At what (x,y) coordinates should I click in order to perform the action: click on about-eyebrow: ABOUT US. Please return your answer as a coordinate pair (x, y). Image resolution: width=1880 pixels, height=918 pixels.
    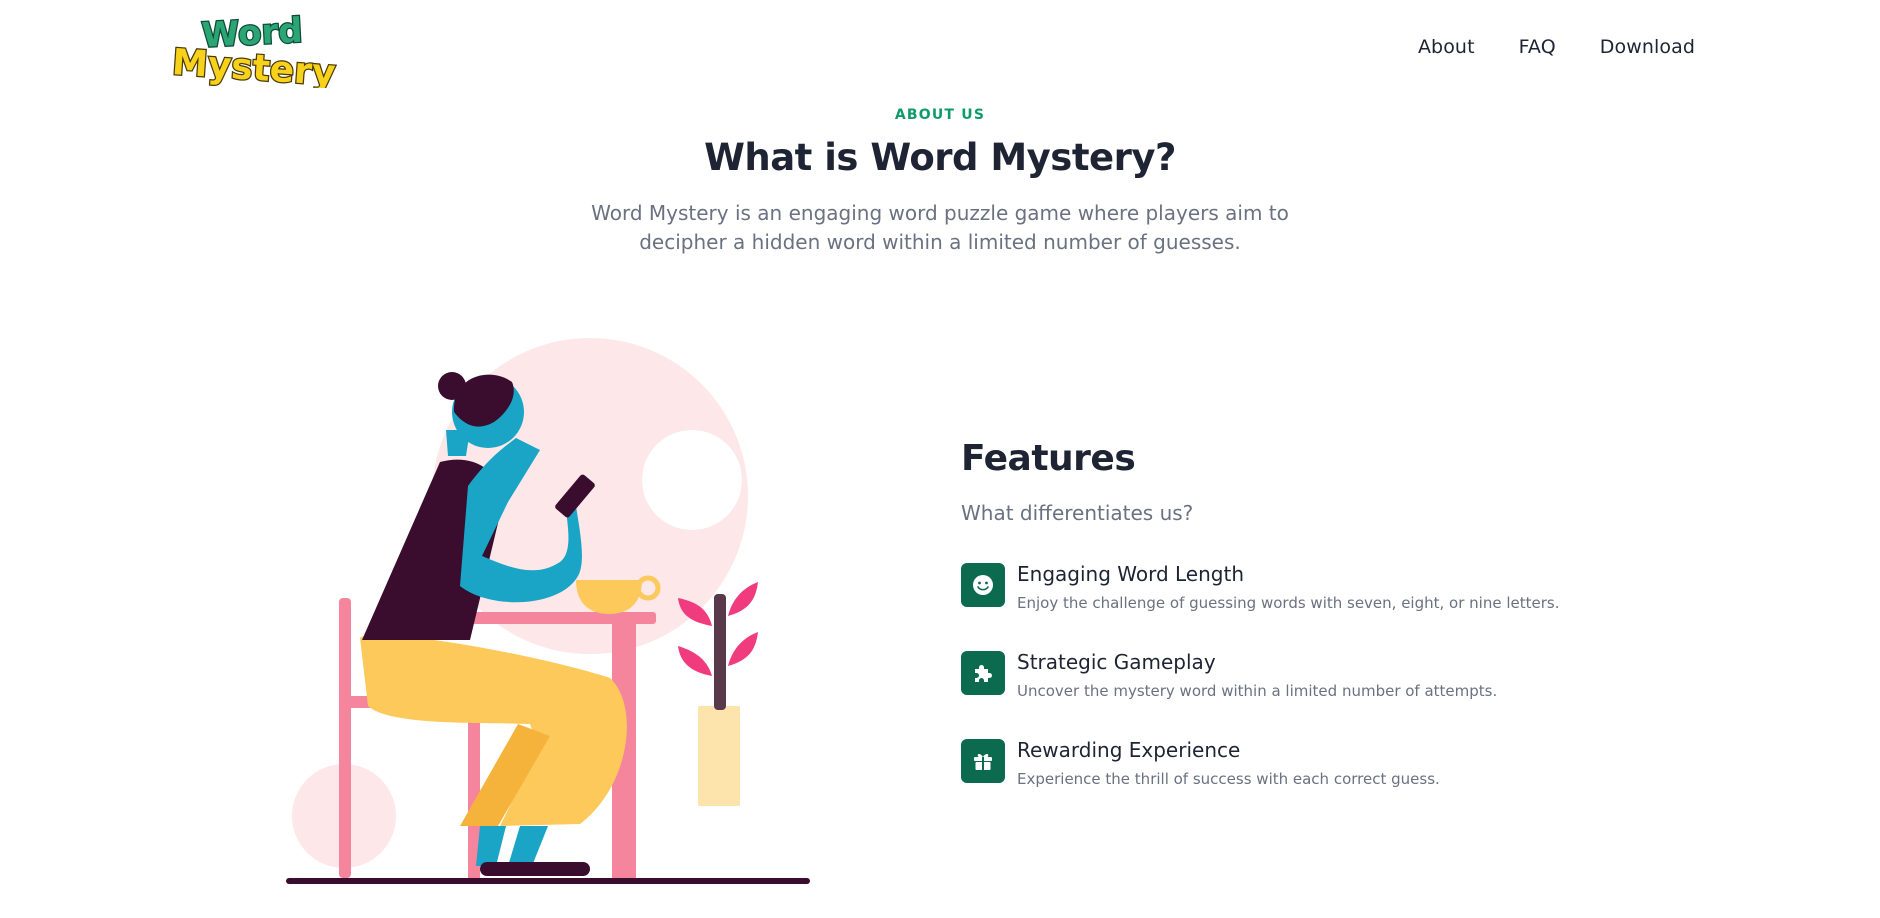
    Looking at the image, I should click on (940, 115).